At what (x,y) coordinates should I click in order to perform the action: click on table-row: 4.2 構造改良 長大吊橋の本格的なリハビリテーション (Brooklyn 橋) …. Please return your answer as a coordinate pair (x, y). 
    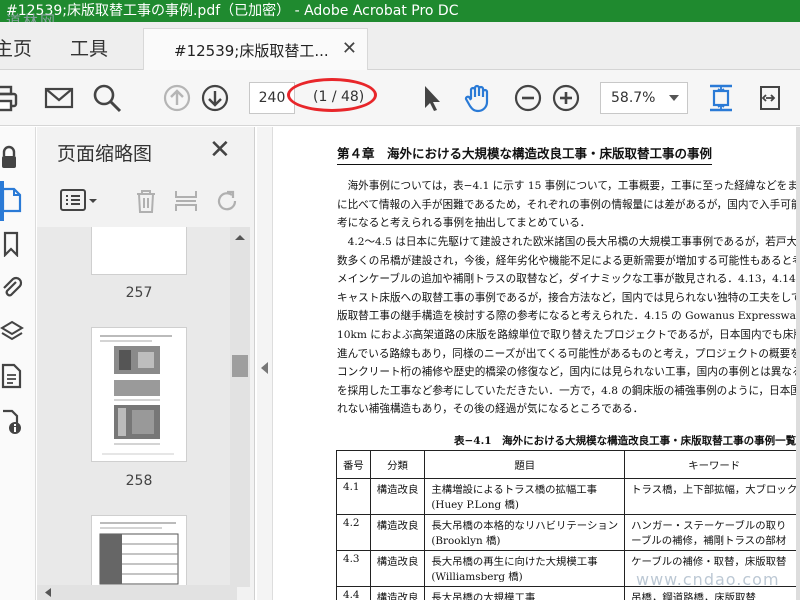
    Looking at the image, I should click on (568, 532).